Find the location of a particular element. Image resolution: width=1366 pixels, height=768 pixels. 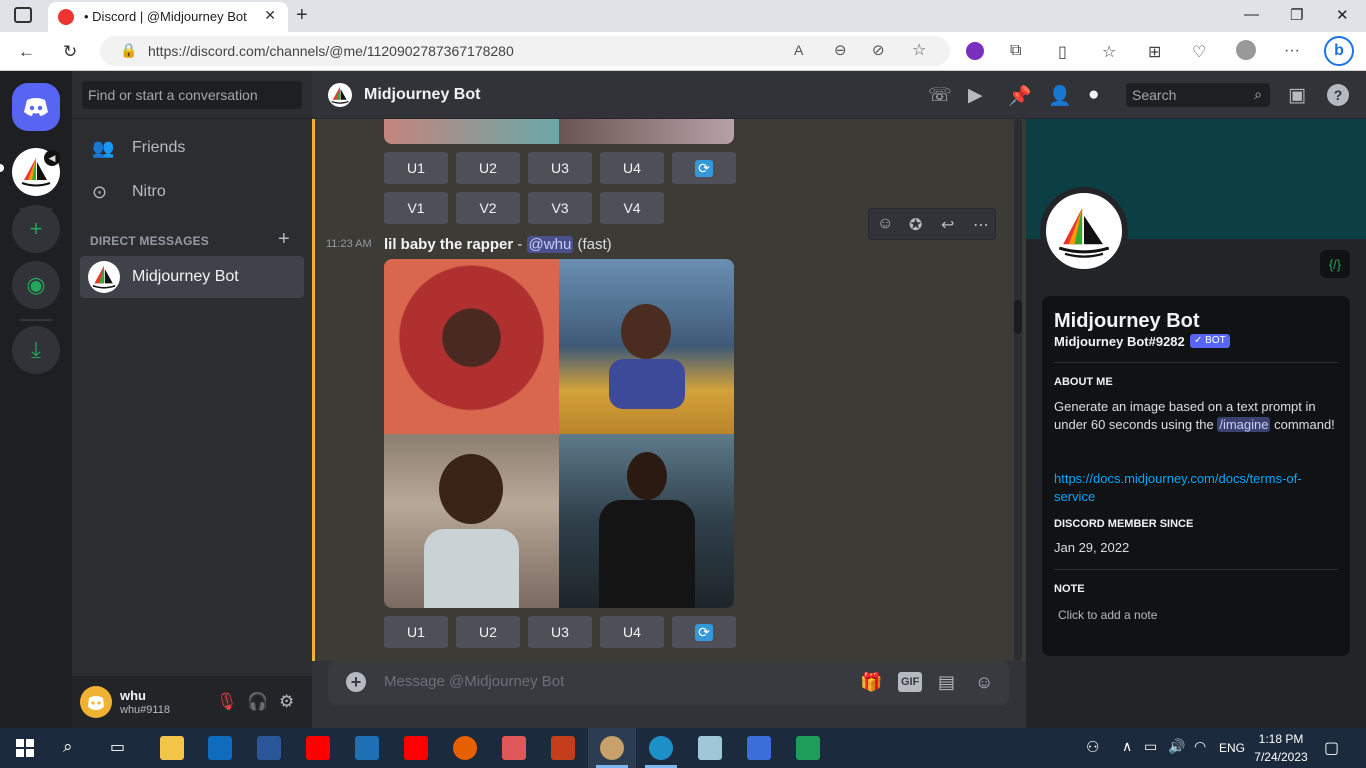

zoom-out-icon: ⊖ is located at coordinates (840, 50).